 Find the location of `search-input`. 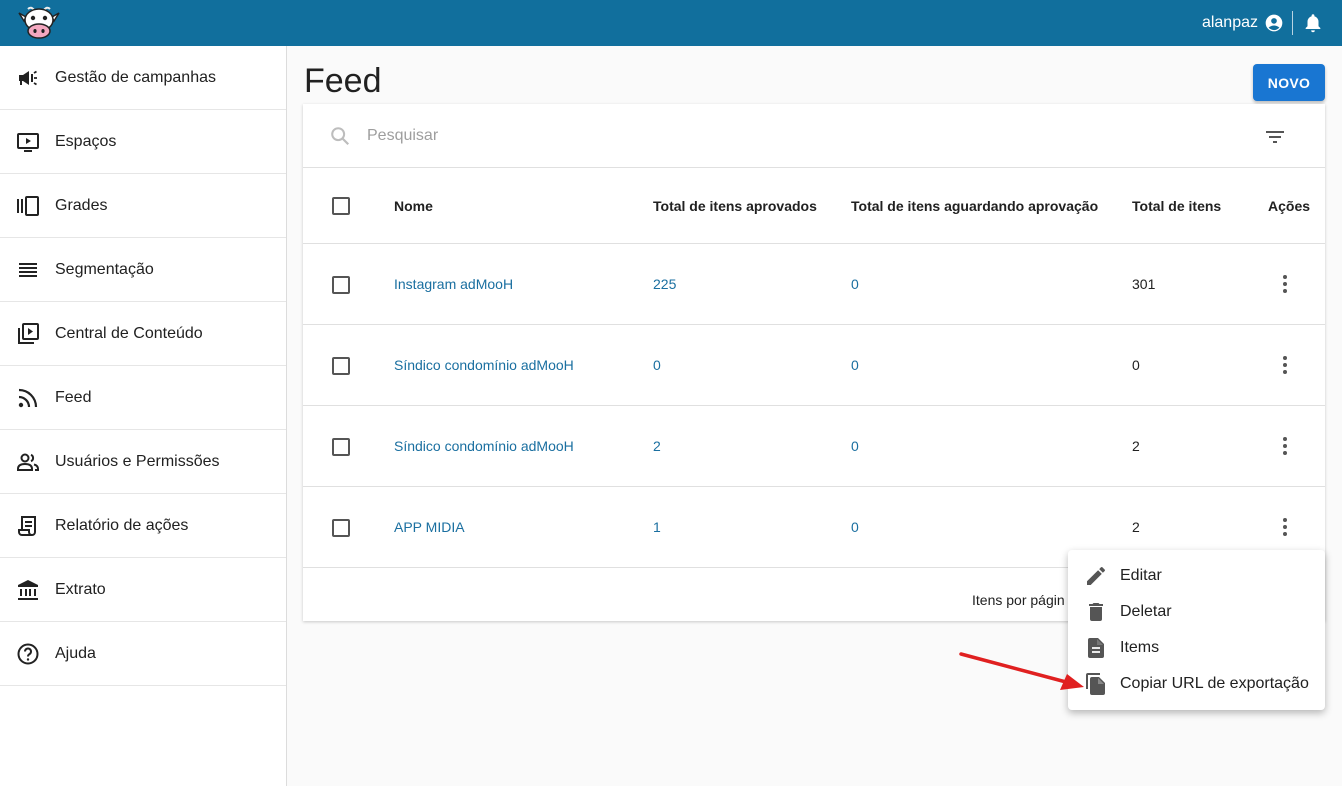

search-input is located at coordinates (717, 136).